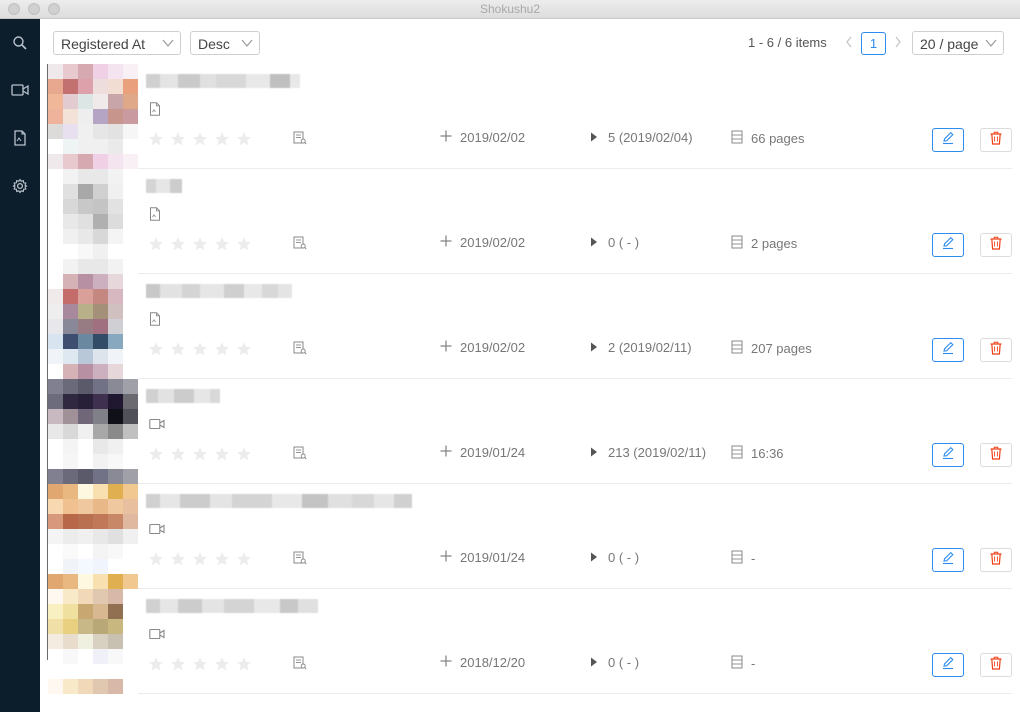 This screenshot has width=1020, height=712. What do you see at coordinates (214, 44) in the screenshot?
I see `sort-order-value: Desc` at bounding box center [214, 44].